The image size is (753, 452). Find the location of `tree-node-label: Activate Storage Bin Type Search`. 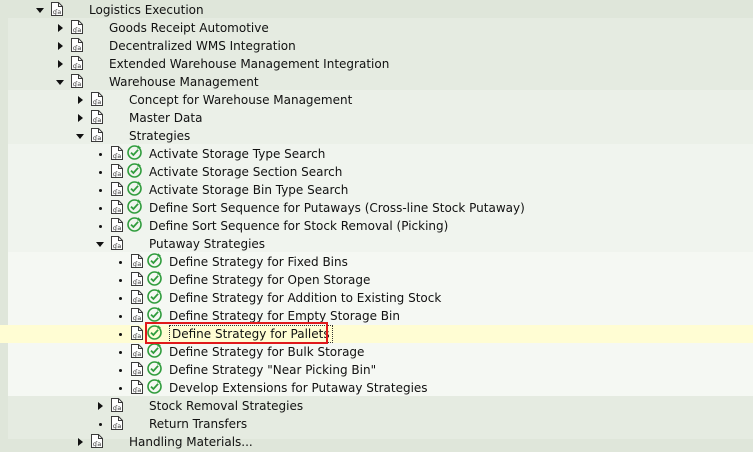

tree-node-label: Activate Storage Bin Type Search is located at coordinates (249, 190).